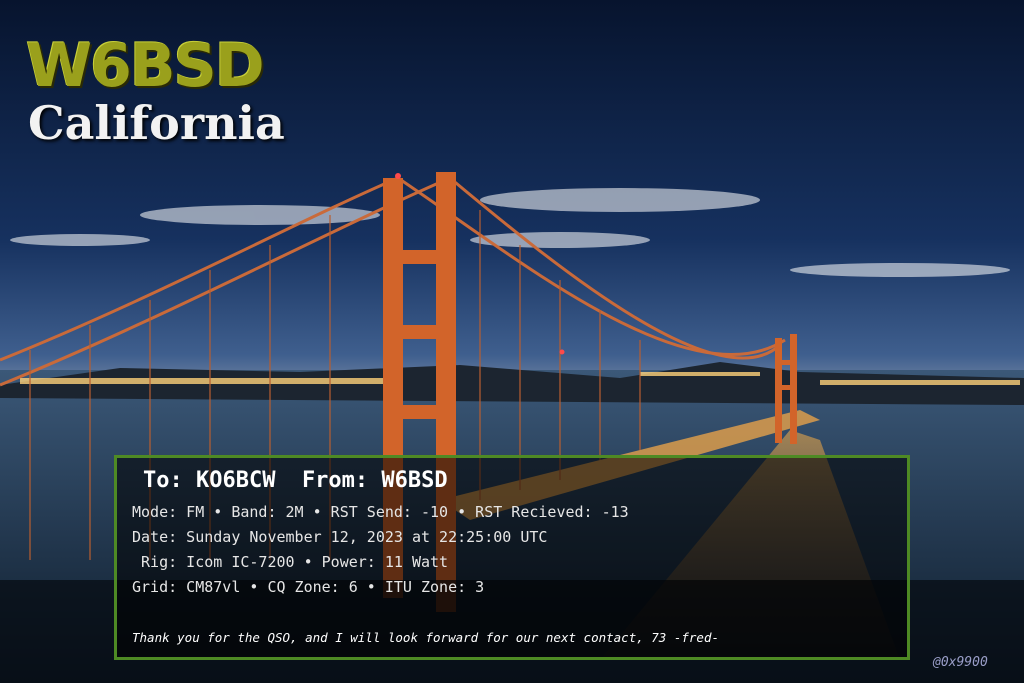 This screenshot has width=1024, height=683. I want to click on grid-zone-line: Grid: CM87vl • CQ Zone: 6 • ITU Zone: 3, so click(308, 587).